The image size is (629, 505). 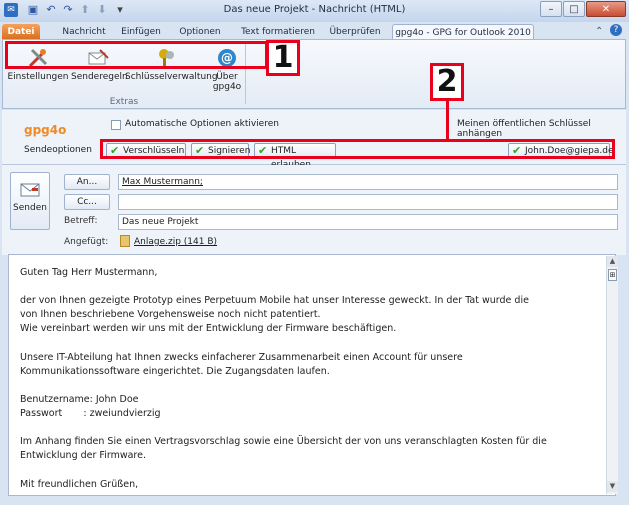 I want to click on callout-1-number: 1, so click(x=283, y=58).